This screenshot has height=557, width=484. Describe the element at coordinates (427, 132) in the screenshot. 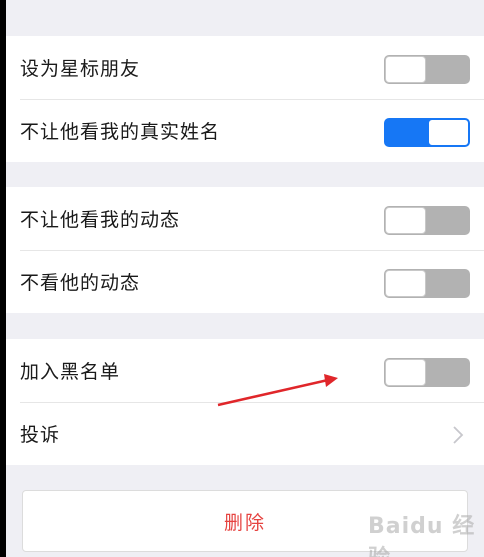

I see `hide-real-name-toggle` at that location.